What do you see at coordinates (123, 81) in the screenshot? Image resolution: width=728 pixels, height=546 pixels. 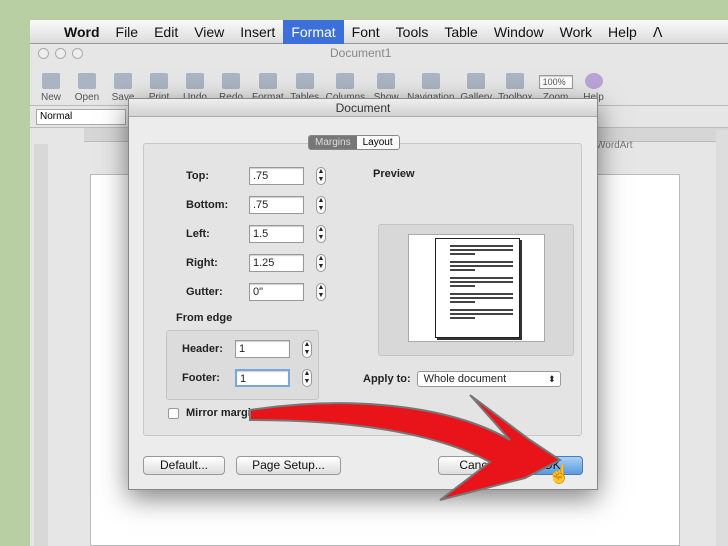 I see `save-icon` at bounding box center [123, 81].